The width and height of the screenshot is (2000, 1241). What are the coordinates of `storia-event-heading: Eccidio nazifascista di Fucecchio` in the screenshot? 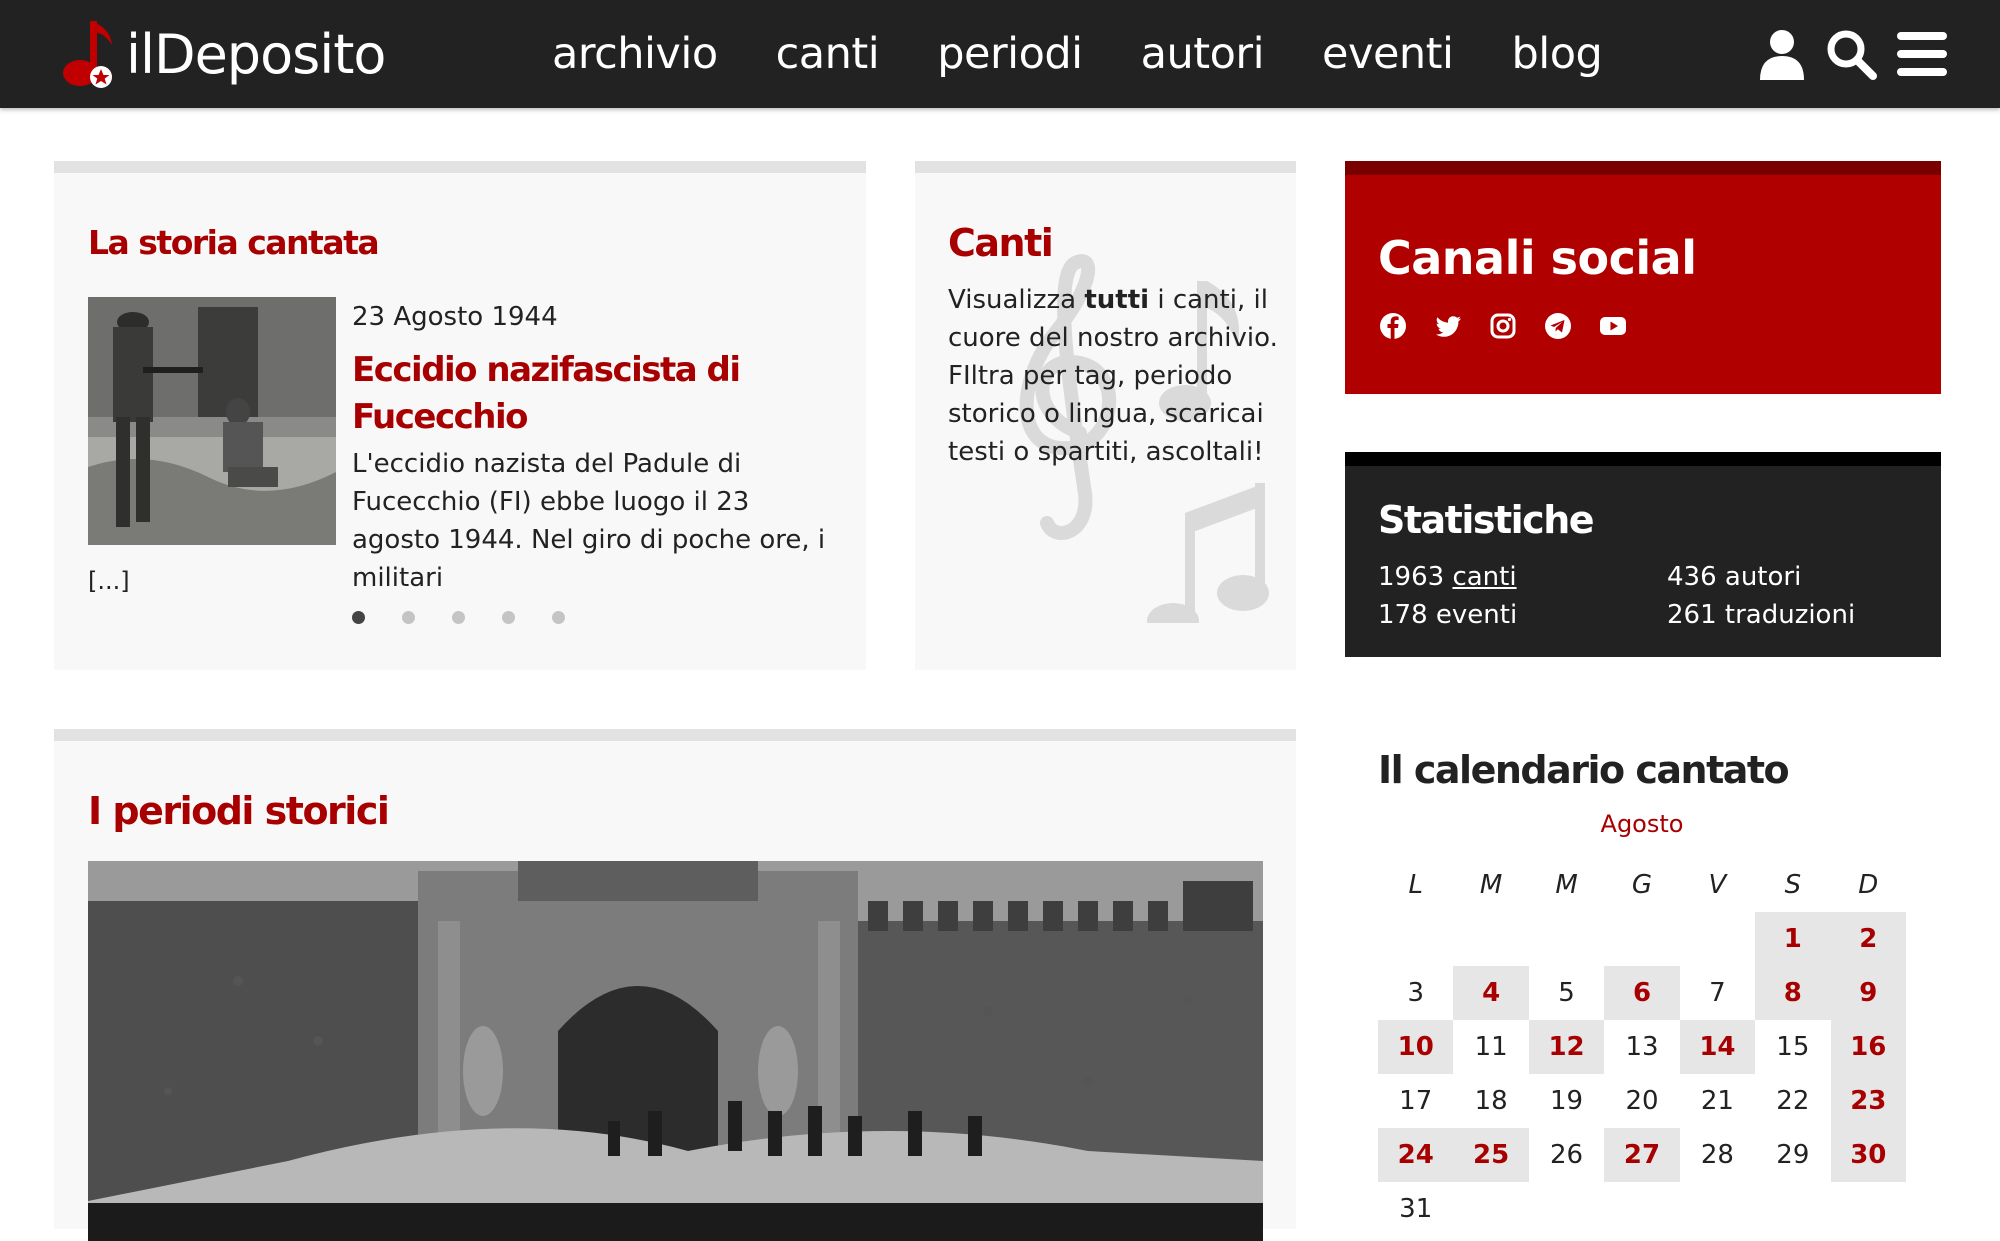 It's located at (572, 394).